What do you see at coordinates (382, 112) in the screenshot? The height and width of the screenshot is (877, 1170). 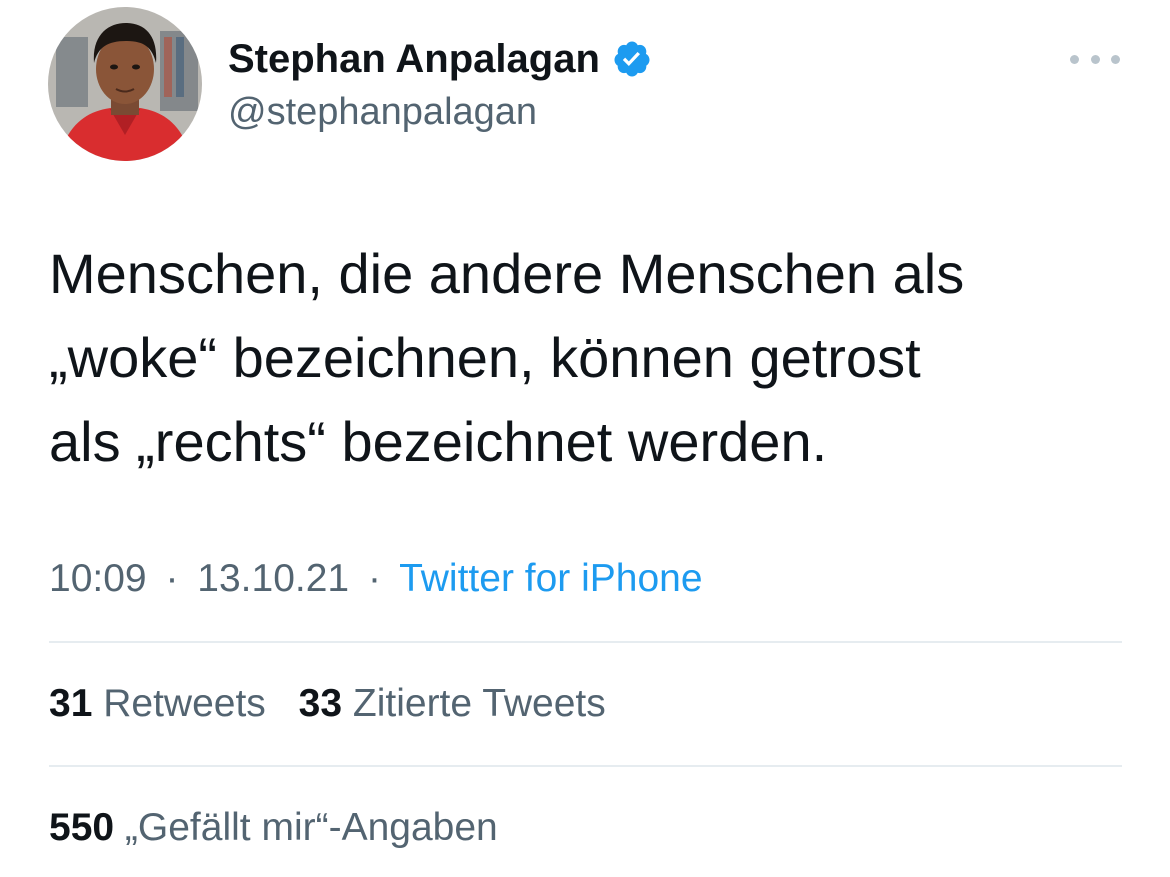 I see `author-handle: @stephanpalagan` at bounding box center [382, 112].